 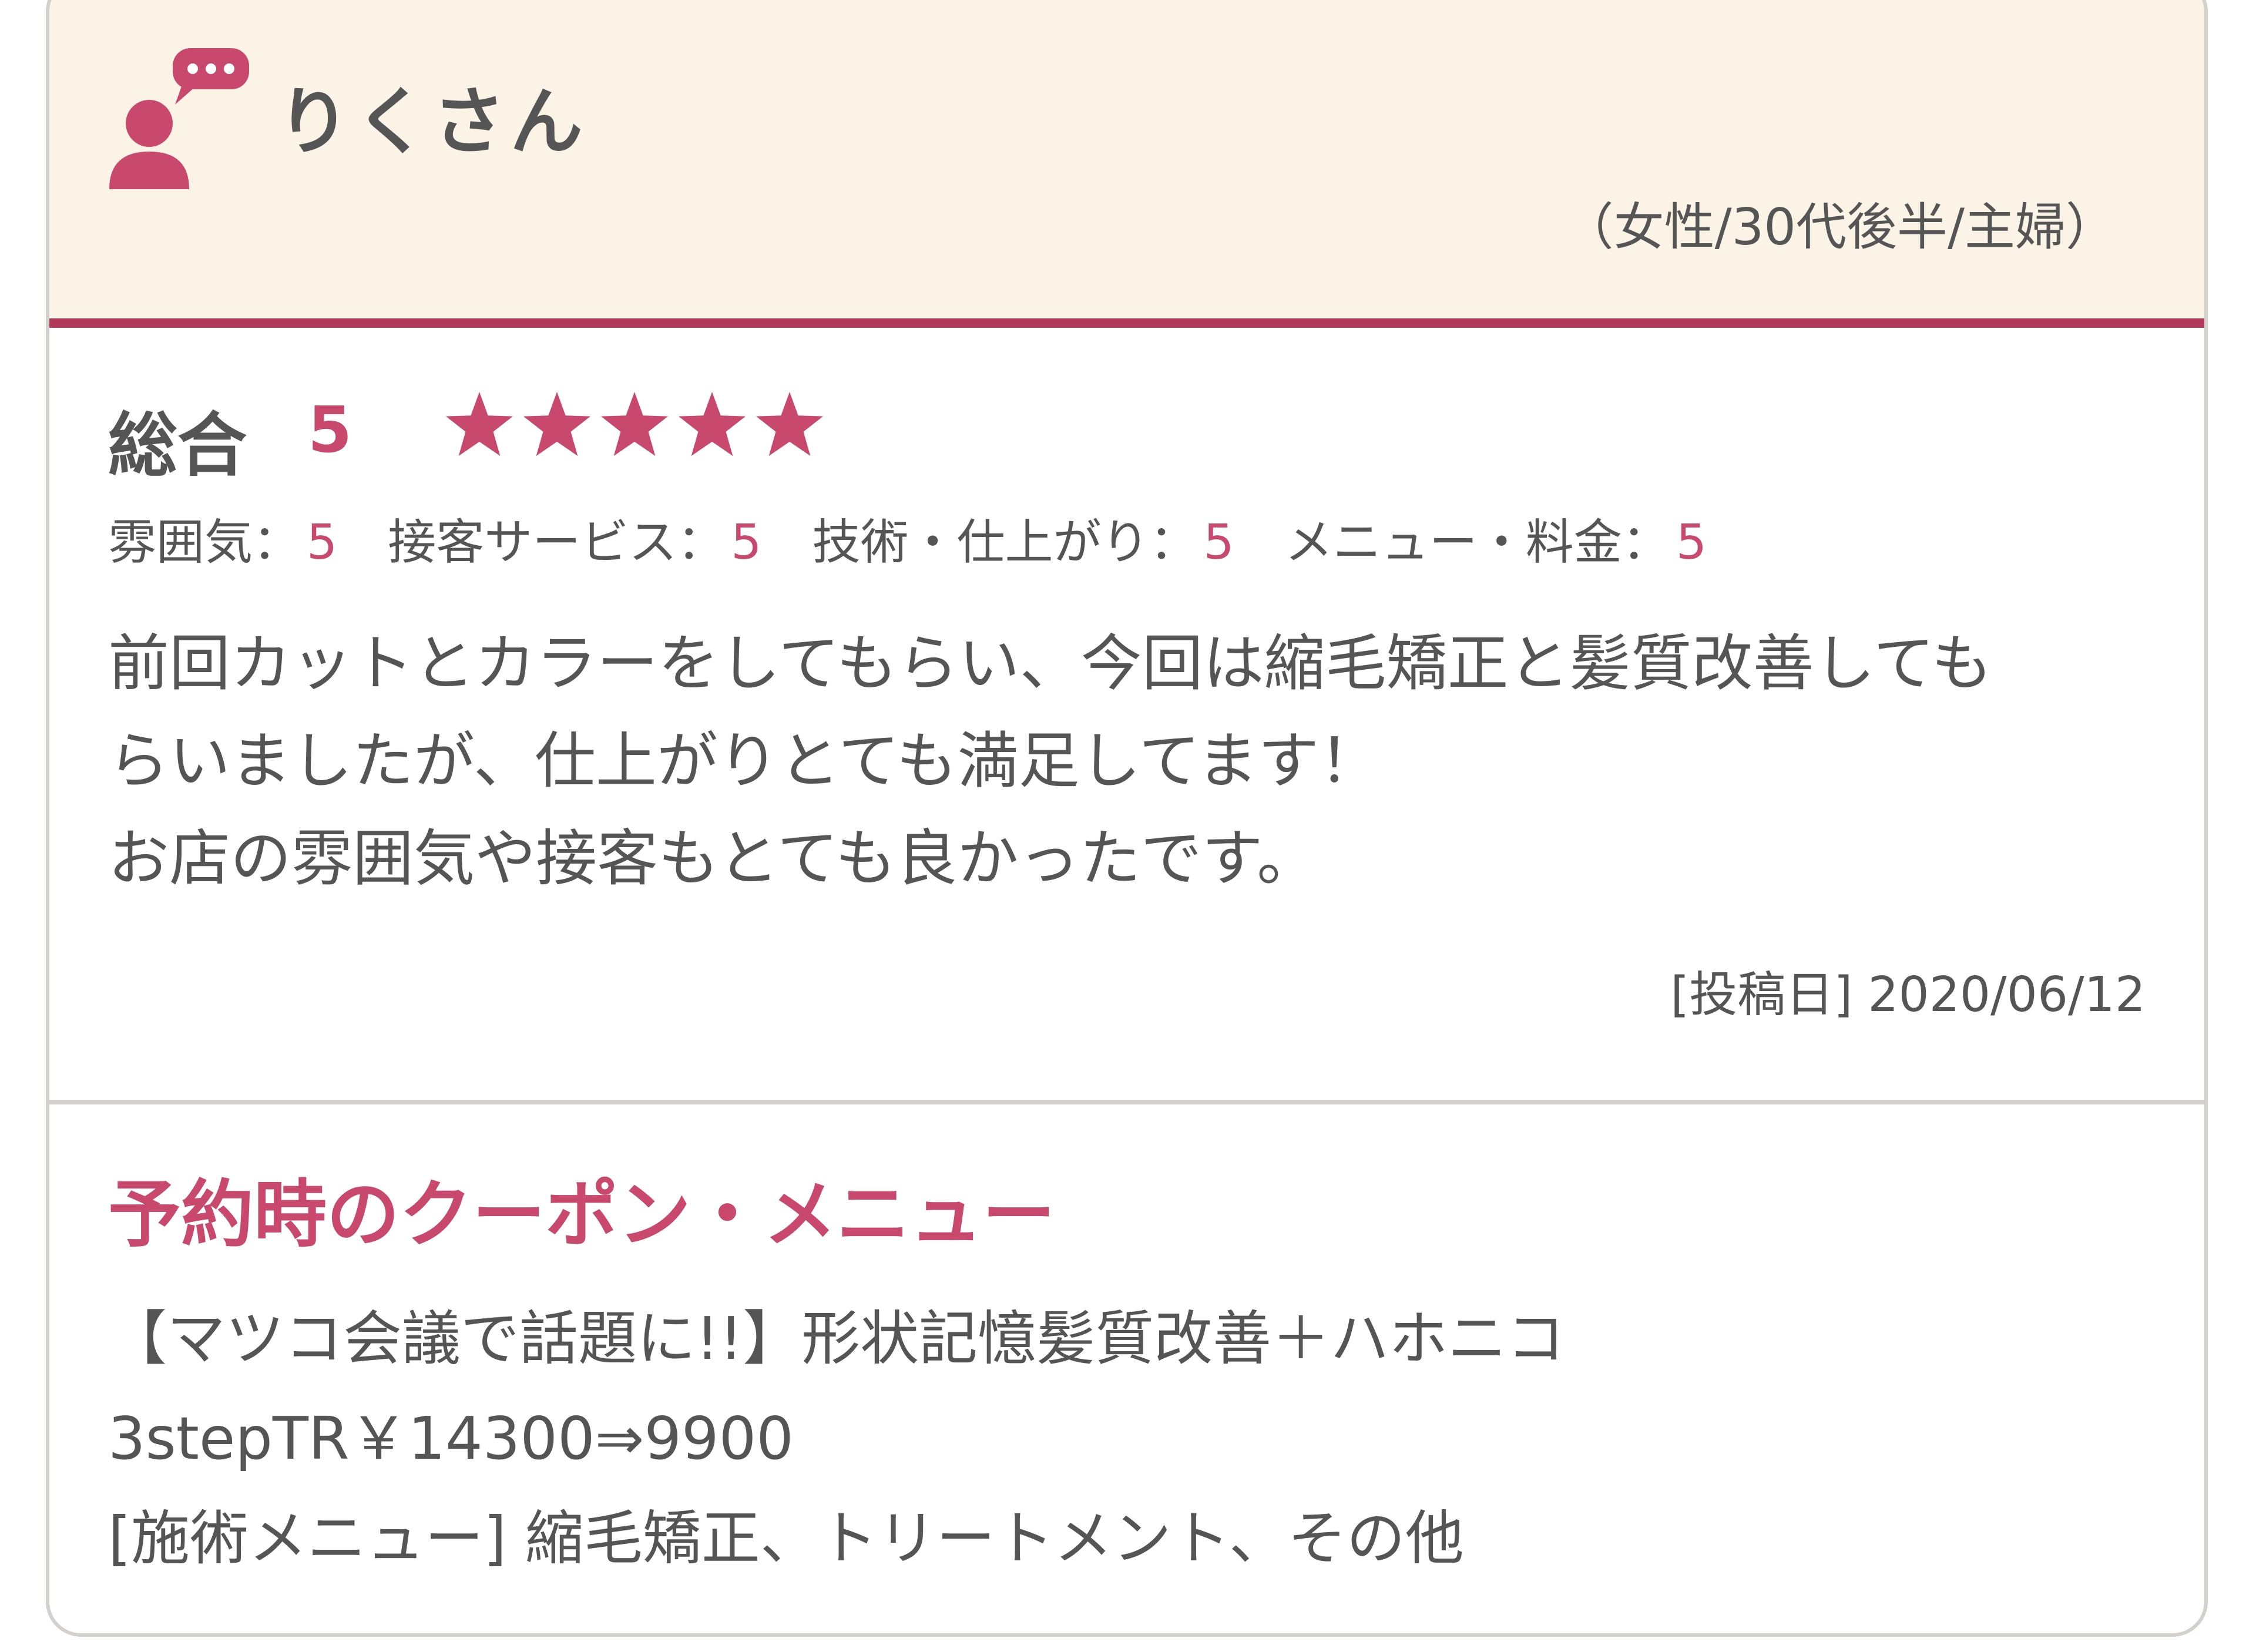 I want to click on sub-ratings: 雰囲気： 5 接客サービス： 5 技術・仕上がり： 5 メニュー・料金： 5, so click(x=925, y=538).